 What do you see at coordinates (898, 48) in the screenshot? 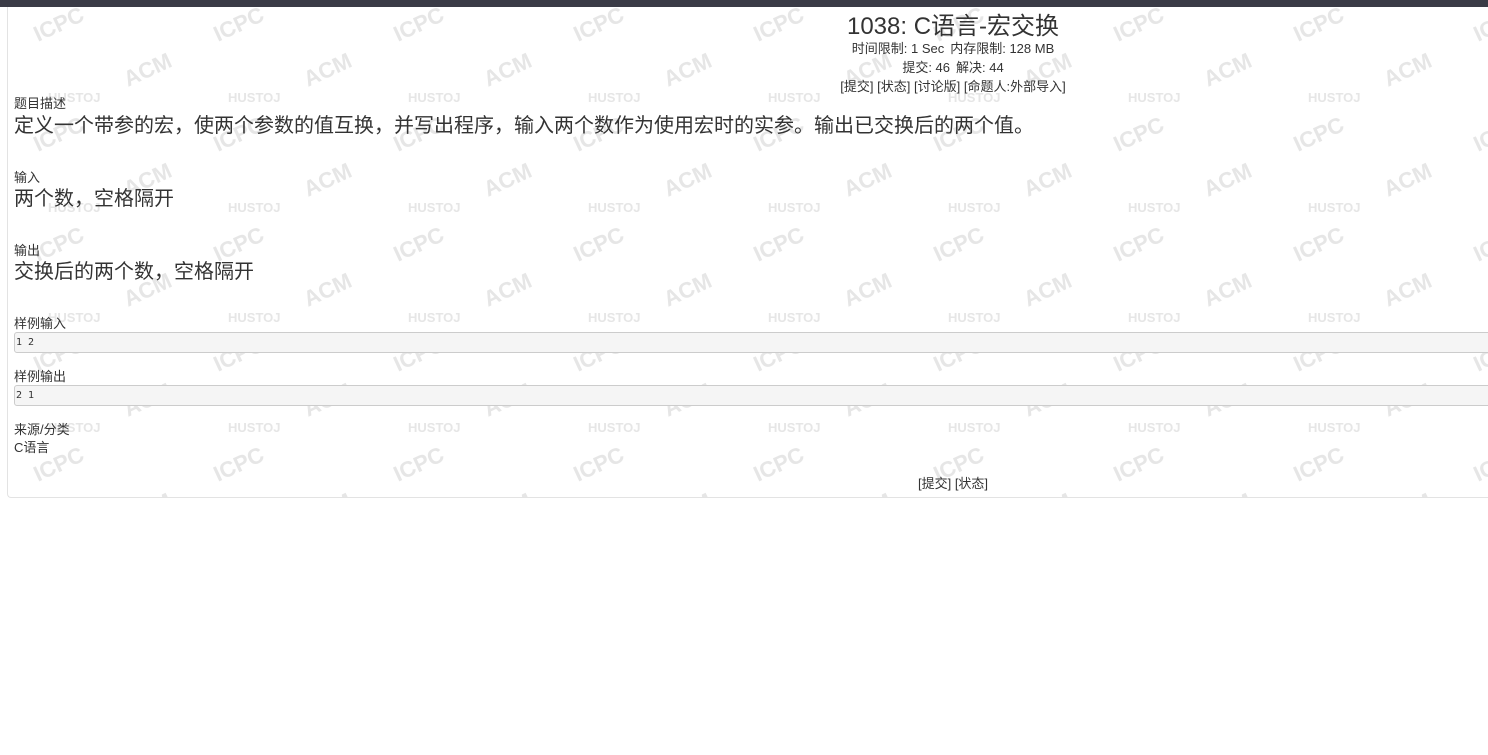
I see `time-limit: 时间限制: 1 Sec` at bounding box center [898, 48].